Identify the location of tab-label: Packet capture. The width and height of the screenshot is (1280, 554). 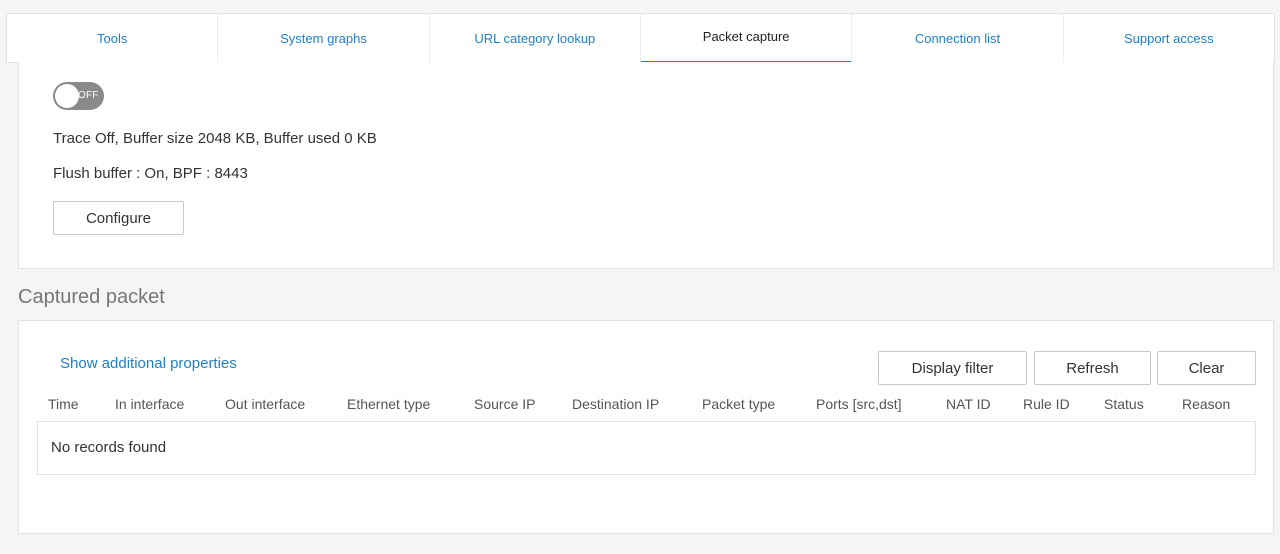
(746, 36).